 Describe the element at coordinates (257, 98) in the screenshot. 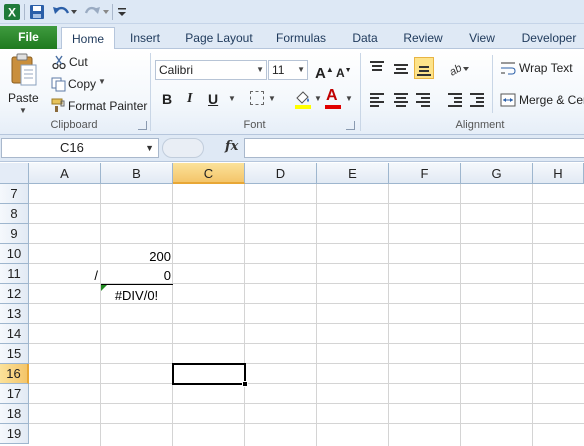

I see `borders-icon` at that location.